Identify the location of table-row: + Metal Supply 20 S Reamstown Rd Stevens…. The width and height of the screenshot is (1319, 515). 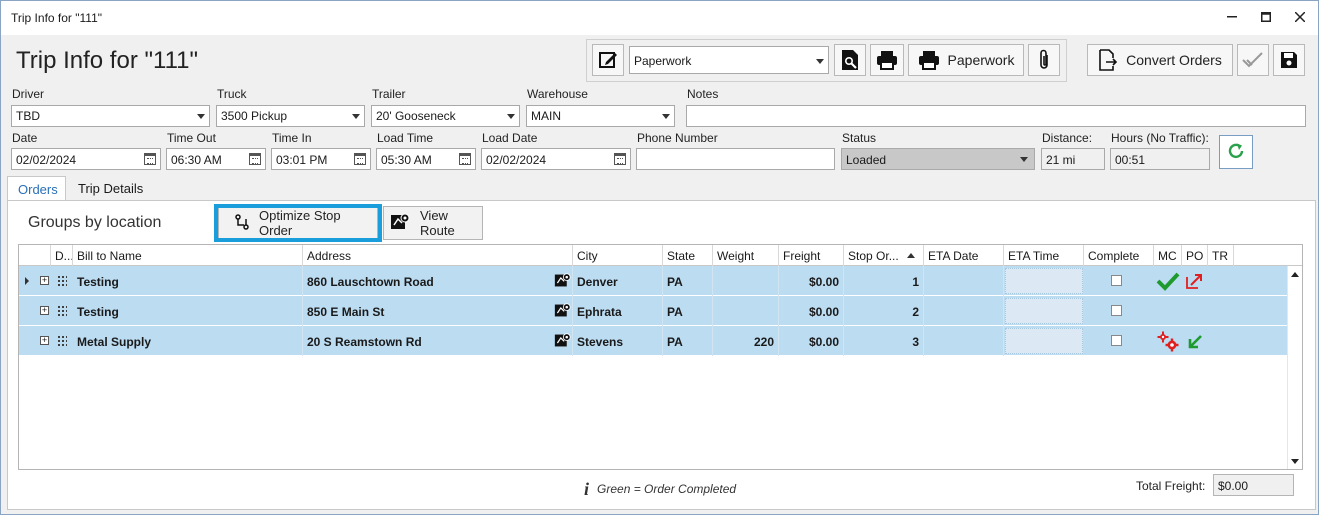
(653, 341).